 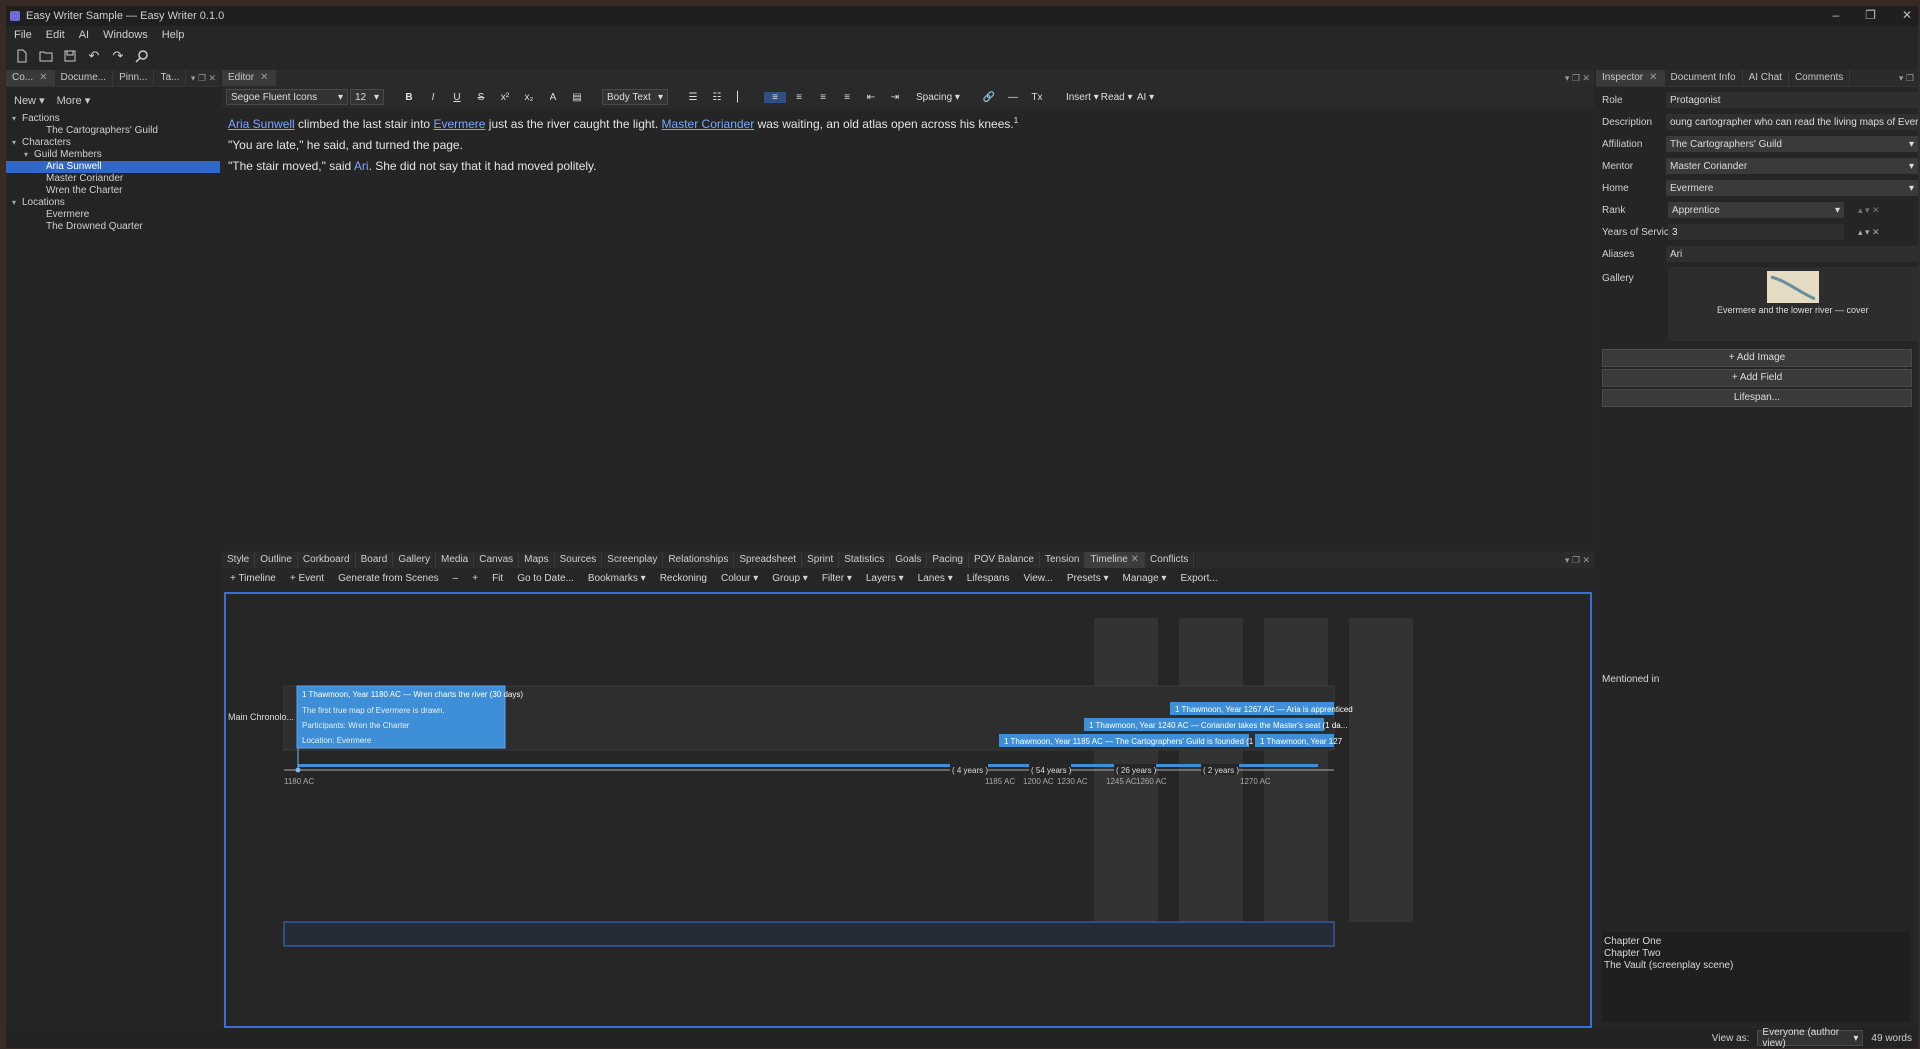 I want to click on dock-controls-icon: ▾ ❐ ✕, so click(x=205, y=78).